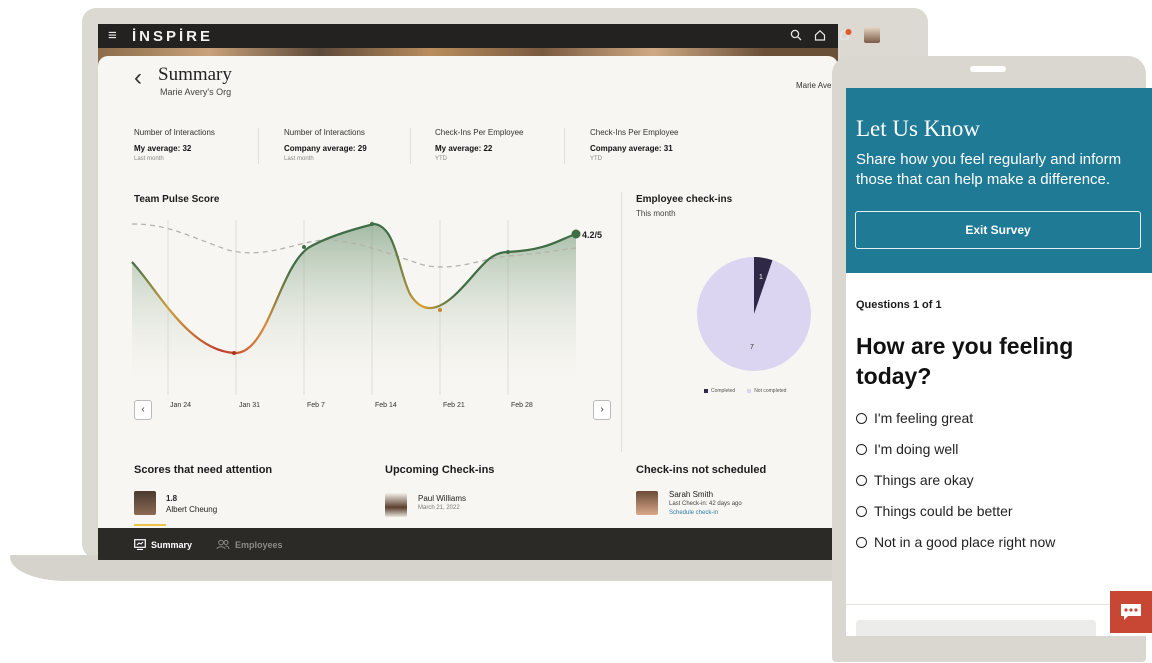 Image resolution: width=1152 pixels, height=663 pixels. Describe the element at coordinates (177, 199) in the screenshot. I see `pulse-title: Team Pulse Score` at that location.